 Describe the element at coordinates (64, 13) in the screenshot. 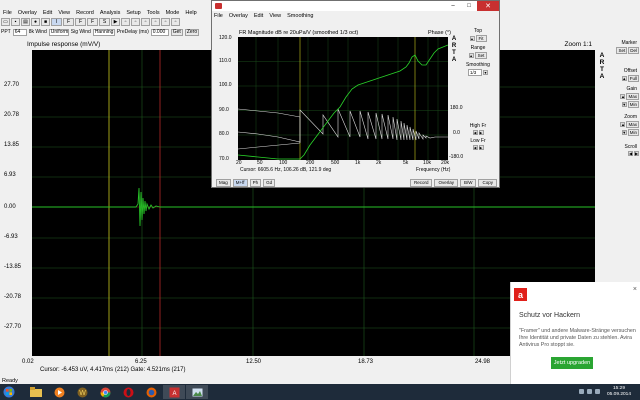

I see `menu-view: View` at that location.